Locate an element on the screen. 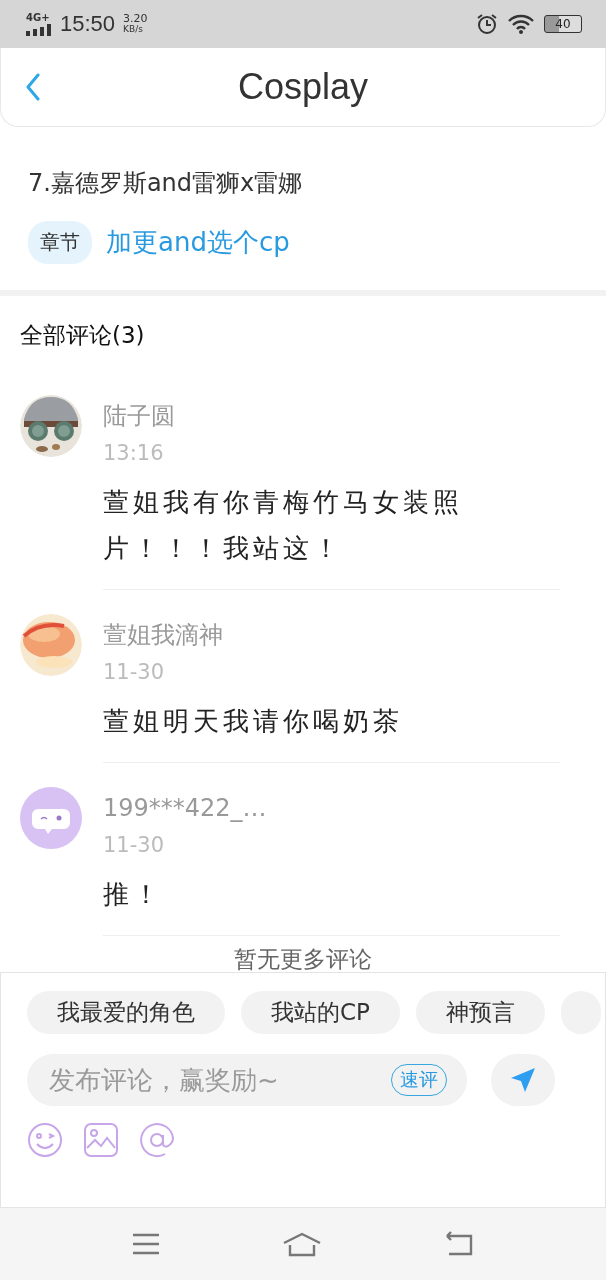  topic-chip: 神预言 is located at coordinates (480, 1012).